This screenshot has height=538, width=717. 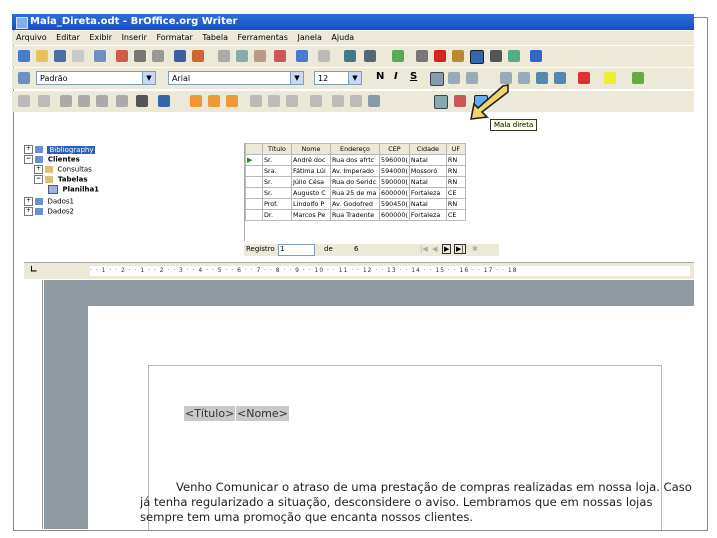 I want to click on column-header: UF, so click(x=455, y=149).